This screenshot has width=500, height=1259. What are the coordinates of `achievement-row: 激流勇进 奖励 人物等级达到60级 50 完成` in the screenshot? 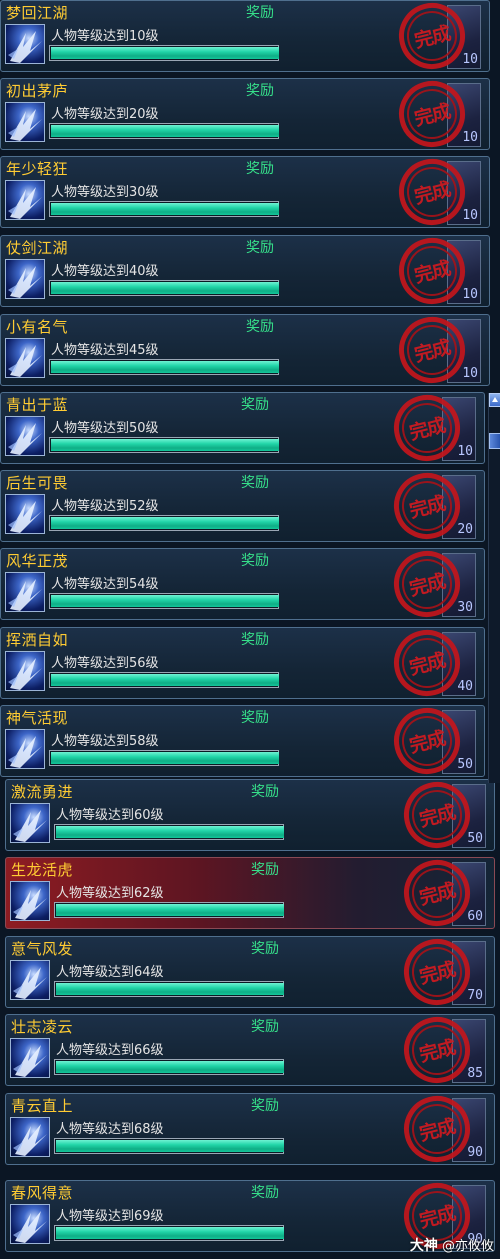 It's located at (250, 815).